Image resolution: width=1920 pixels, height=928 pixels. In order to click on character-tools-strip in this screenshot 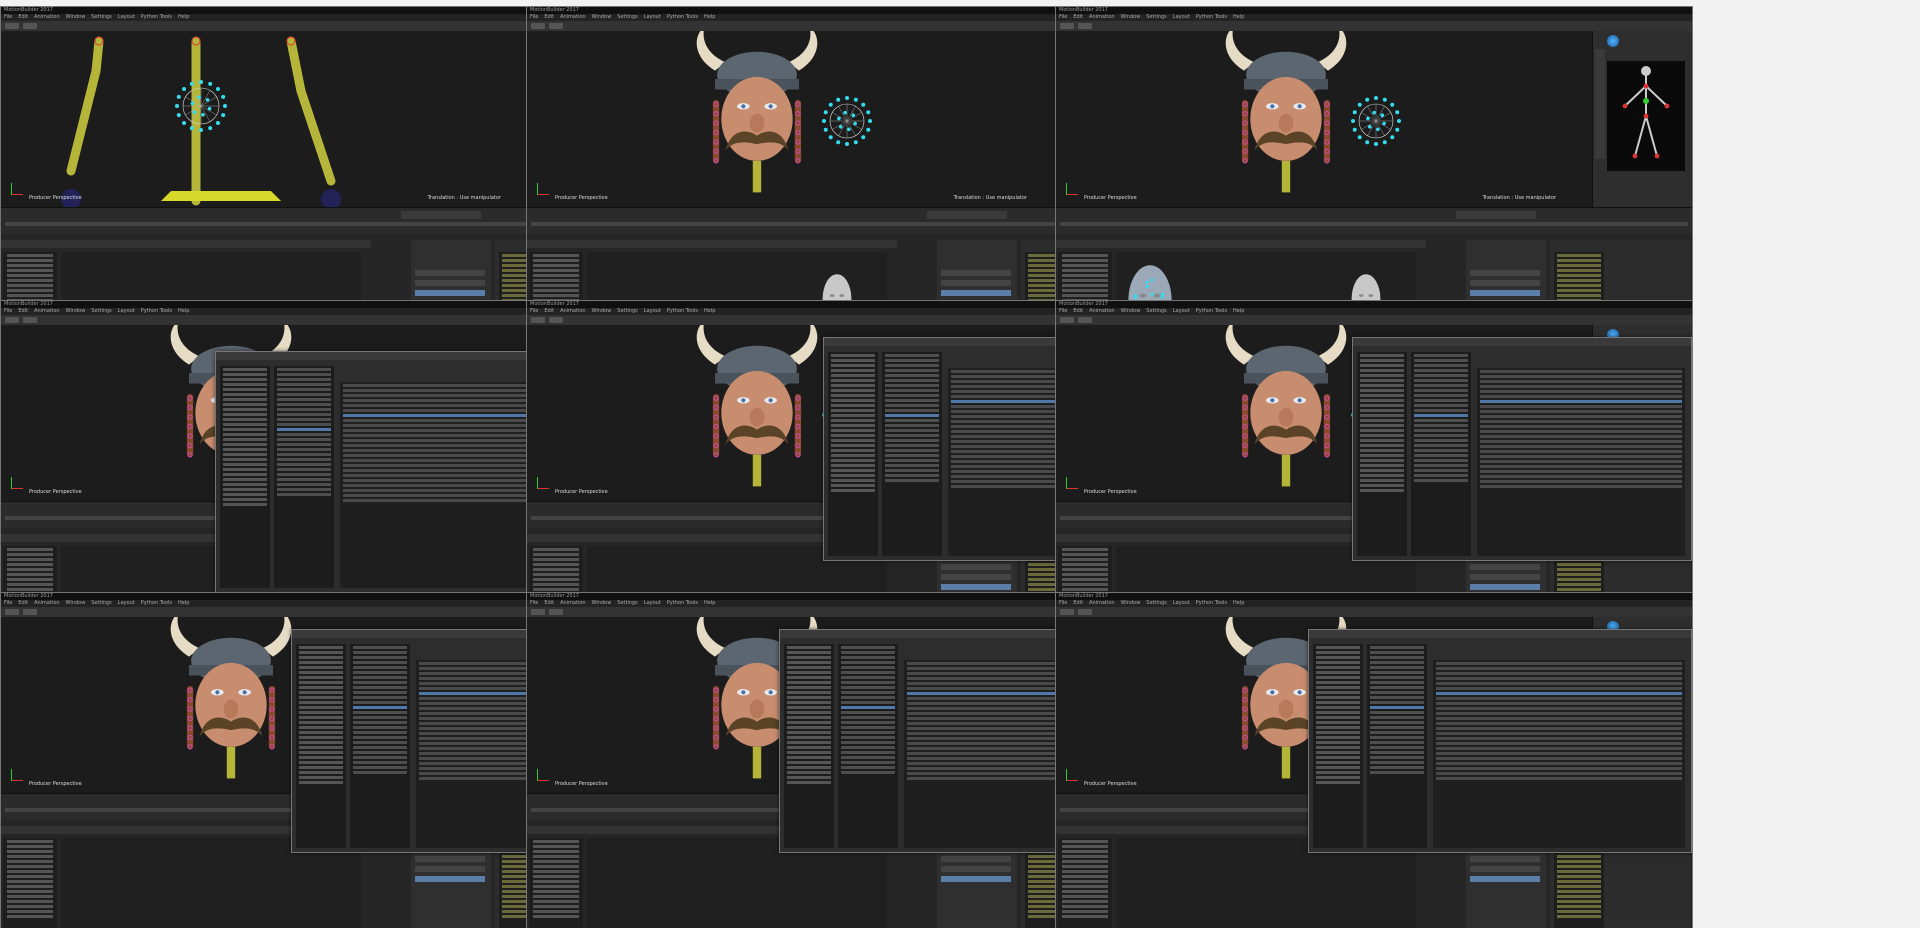, I will do `click(1600, 104)`.